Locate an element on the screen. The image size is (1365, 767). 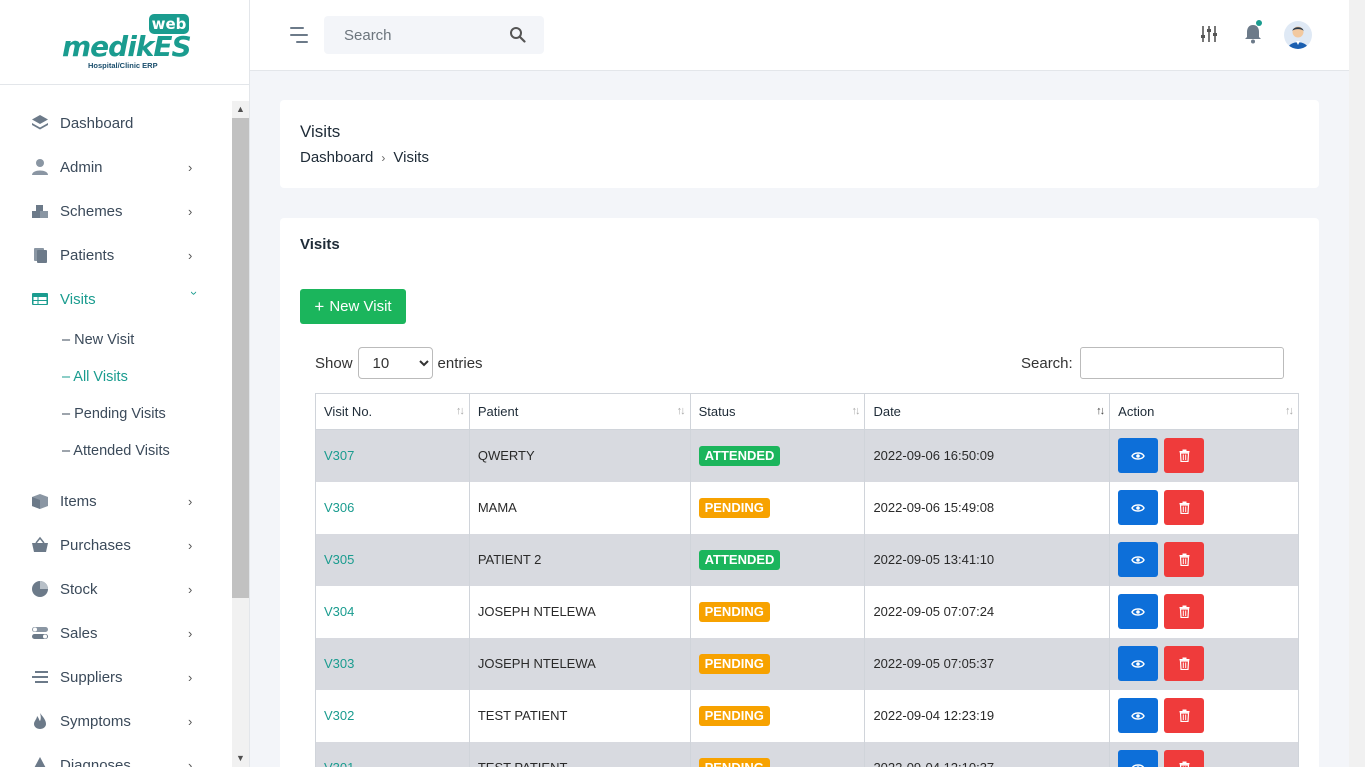
bell-icon is located at coordinates (1253, 36).